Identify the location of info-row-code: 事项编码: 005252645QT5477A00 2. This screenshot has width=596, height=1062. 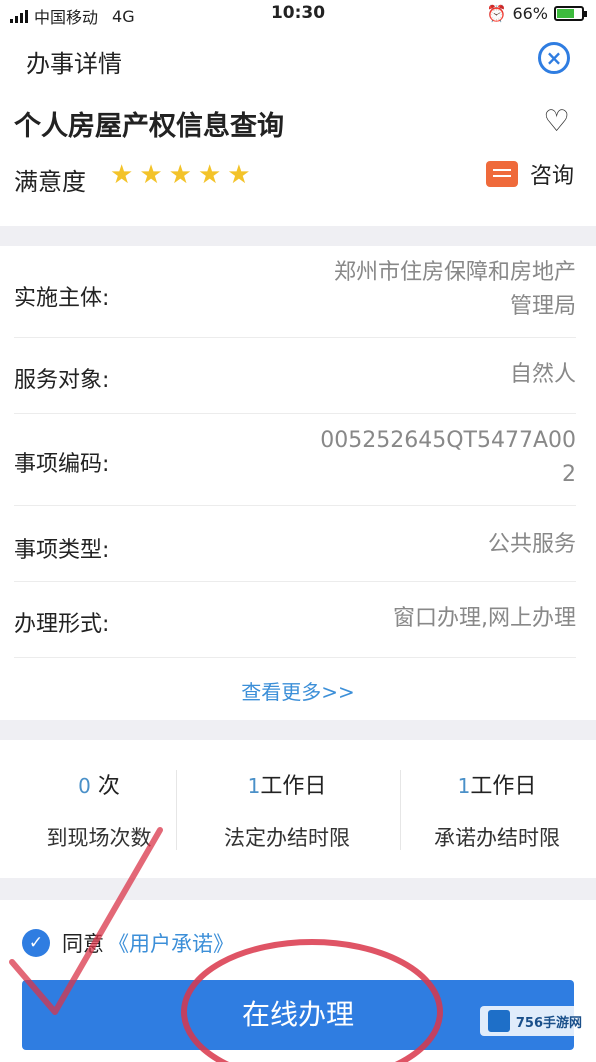
(295, 460).